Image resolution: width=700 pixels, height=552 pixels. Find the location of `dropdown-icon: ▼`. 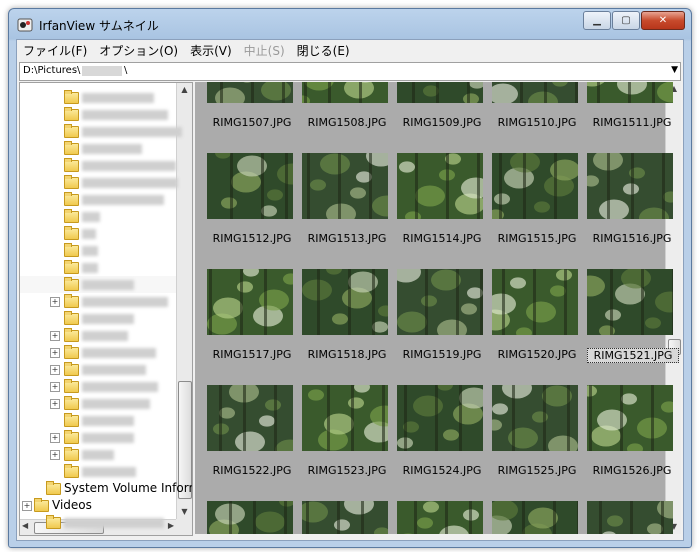

dropdown-icon: ▼ is located at coordinates (674, 70).